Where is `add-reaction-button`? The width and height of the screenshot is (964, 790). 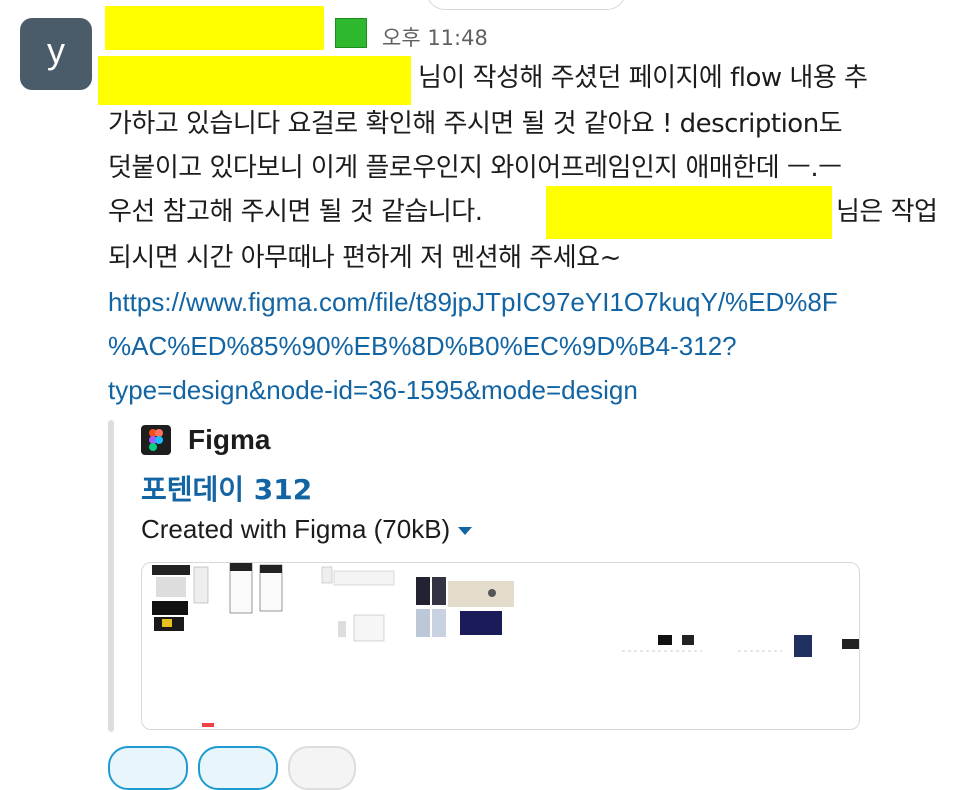
add-reaction-button is located at coordinates (322, 768).